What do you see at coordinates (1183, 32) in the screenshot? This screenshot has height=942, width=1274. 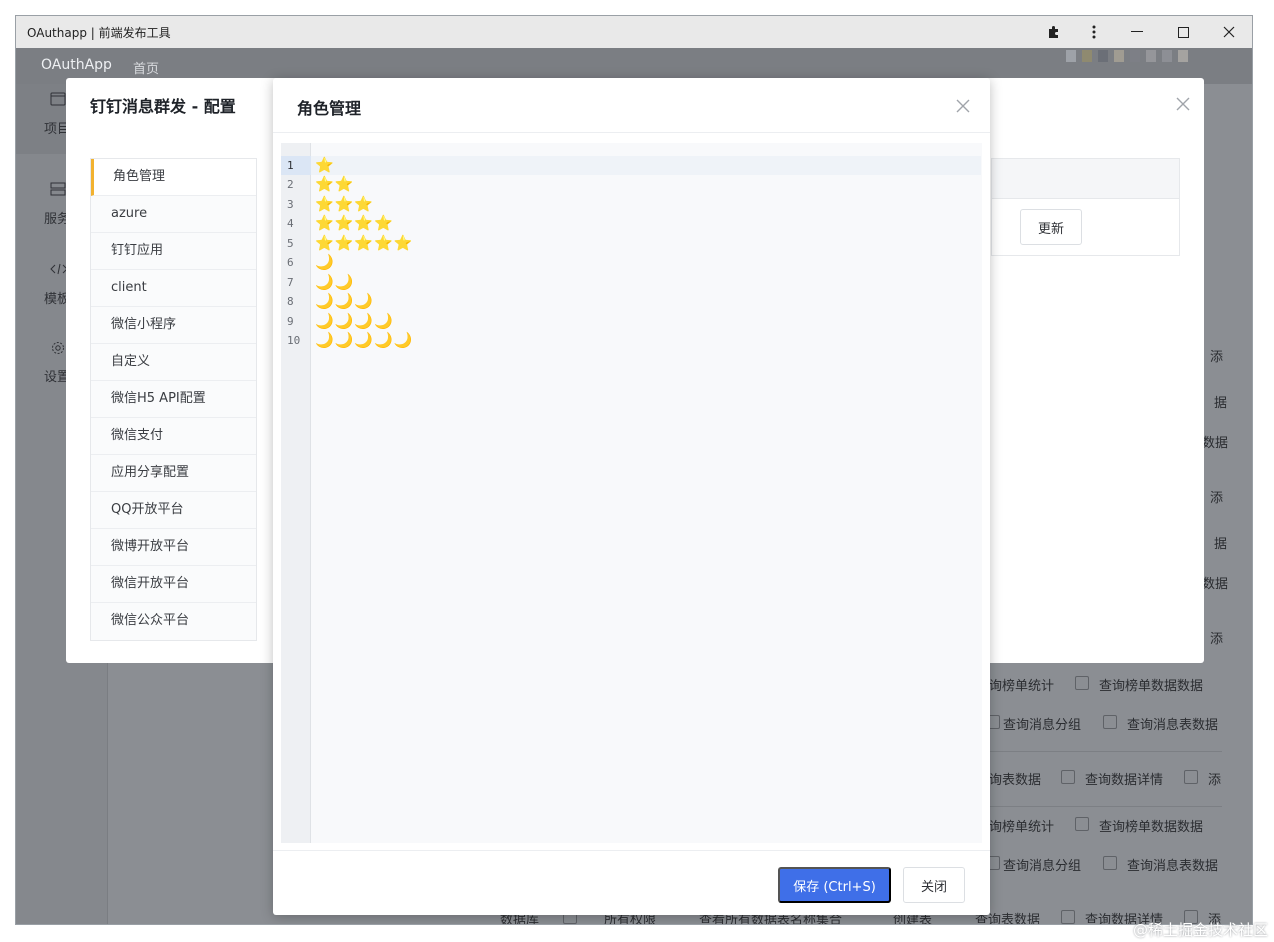 I see `maximize-icon` at bounding box center [1183, 32].